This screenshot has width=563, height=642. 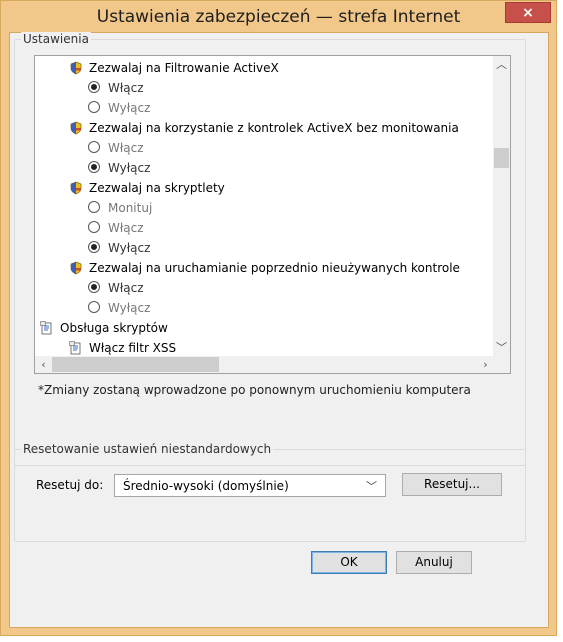 I want to click on scroll-up-icon: ︿, so click(x=501, y=64).